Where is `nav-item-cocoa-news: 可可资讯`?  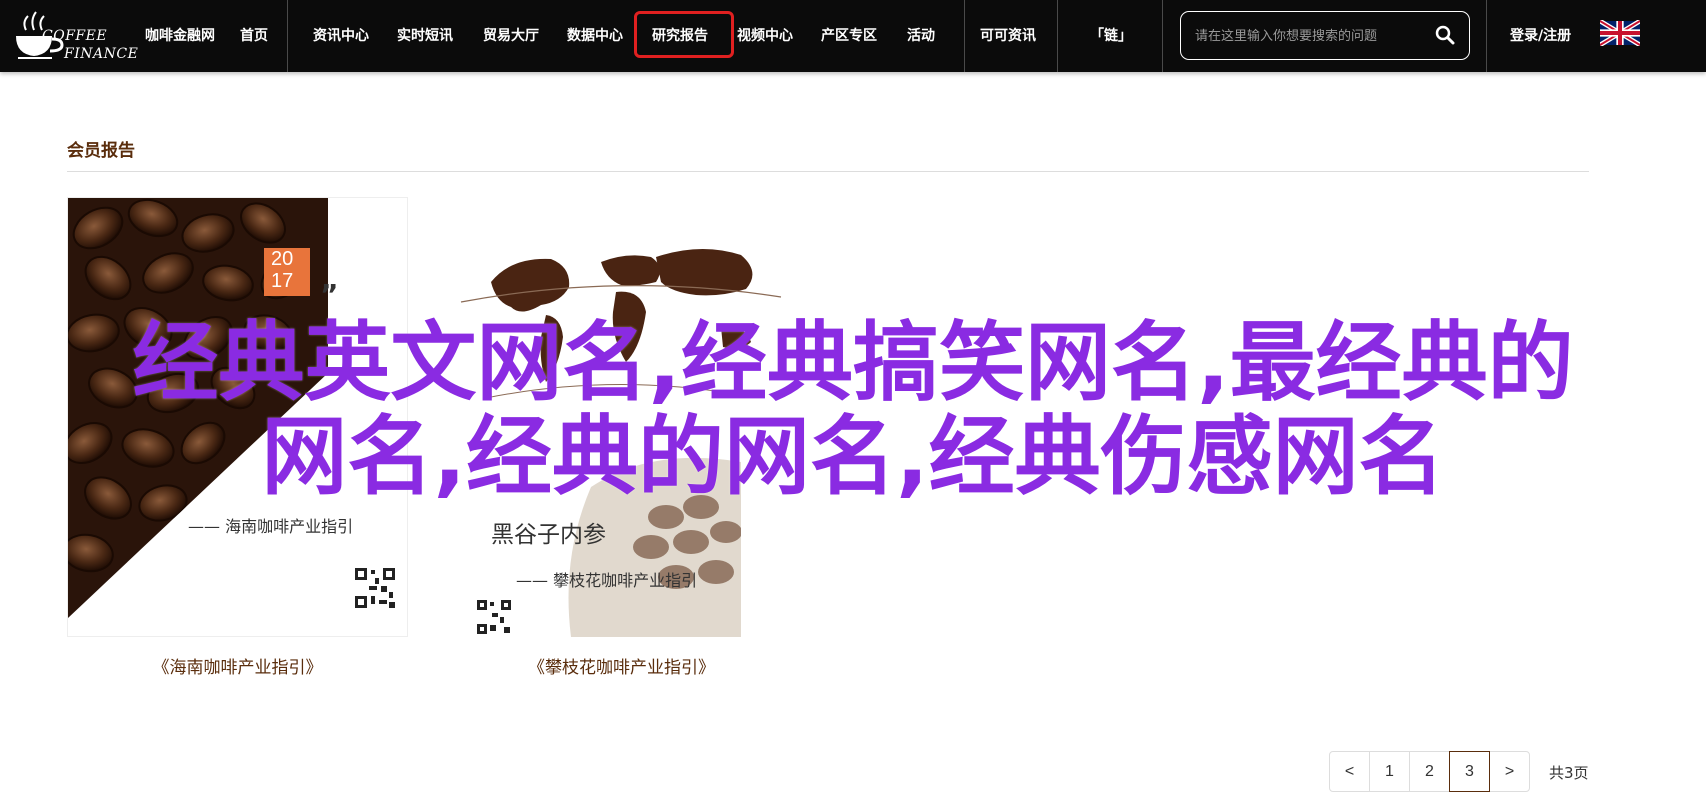
nav-item-cocoa-news: 可可资讯 is located at coordinates (1008, 36).